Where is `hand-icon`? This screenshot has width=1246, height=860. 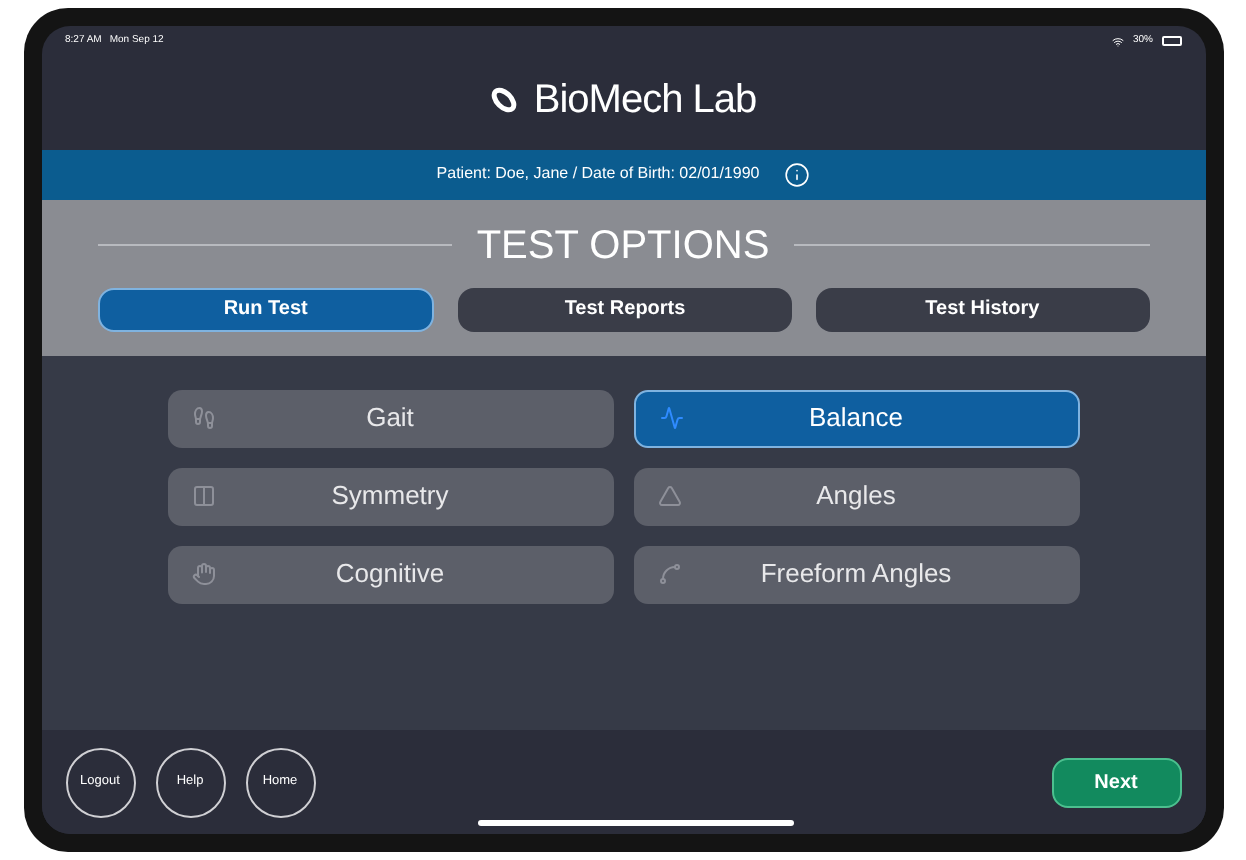 hand-icon is located at coordinates (203, 574).